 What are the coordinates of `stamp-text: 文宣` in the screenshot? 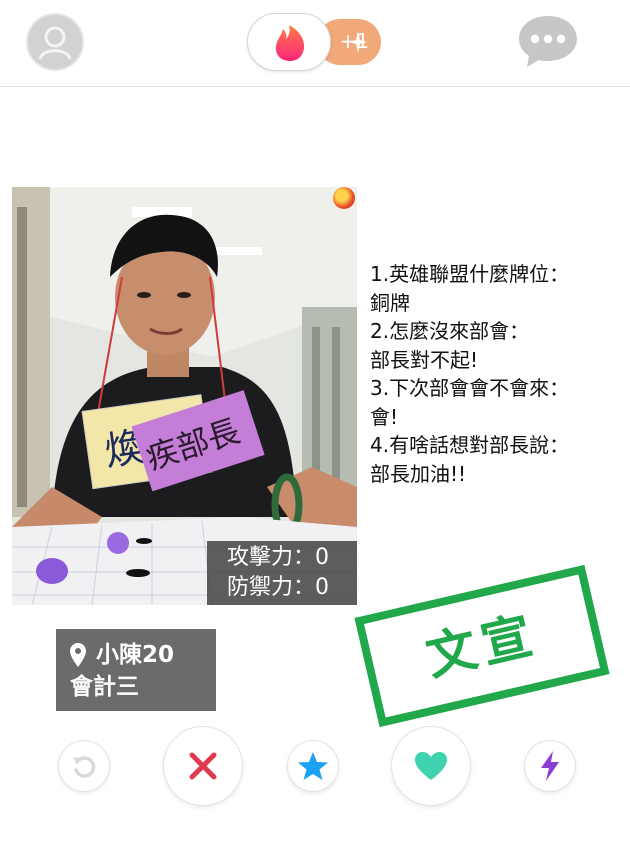 It's located at (482, 646).